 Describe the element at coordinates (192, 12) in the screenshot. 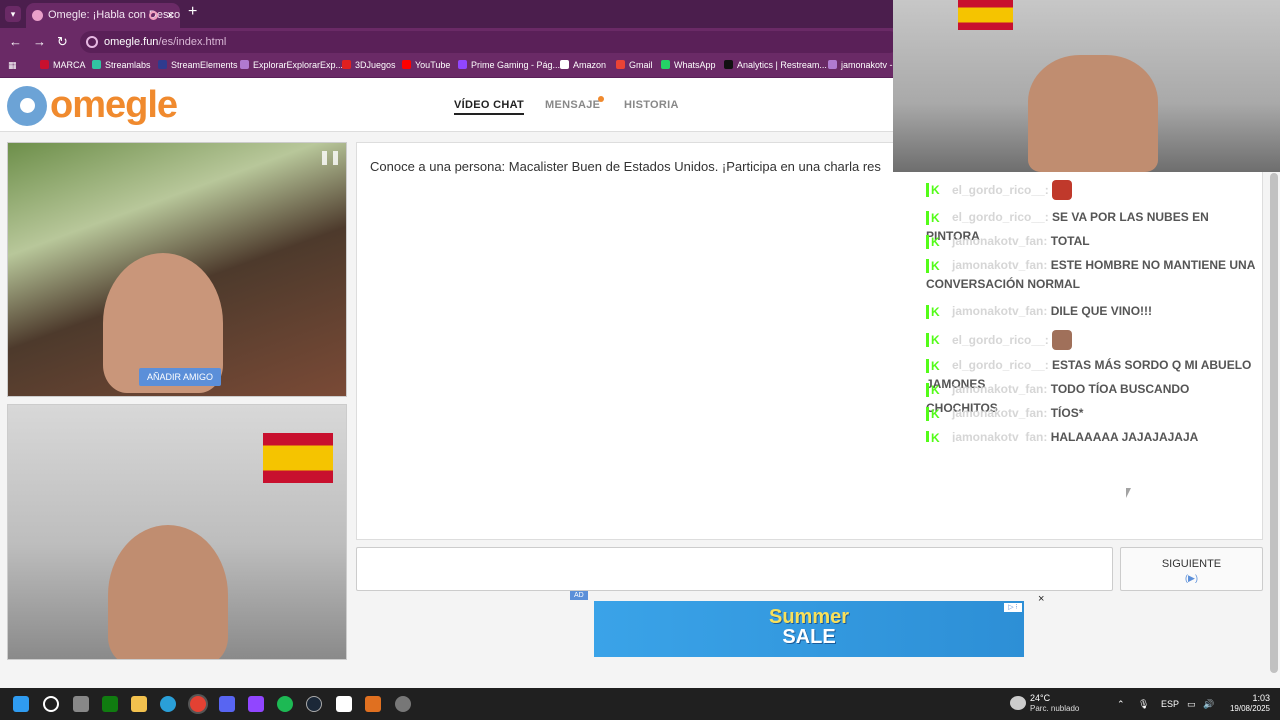

I see `new-tab-button: +` at that location.